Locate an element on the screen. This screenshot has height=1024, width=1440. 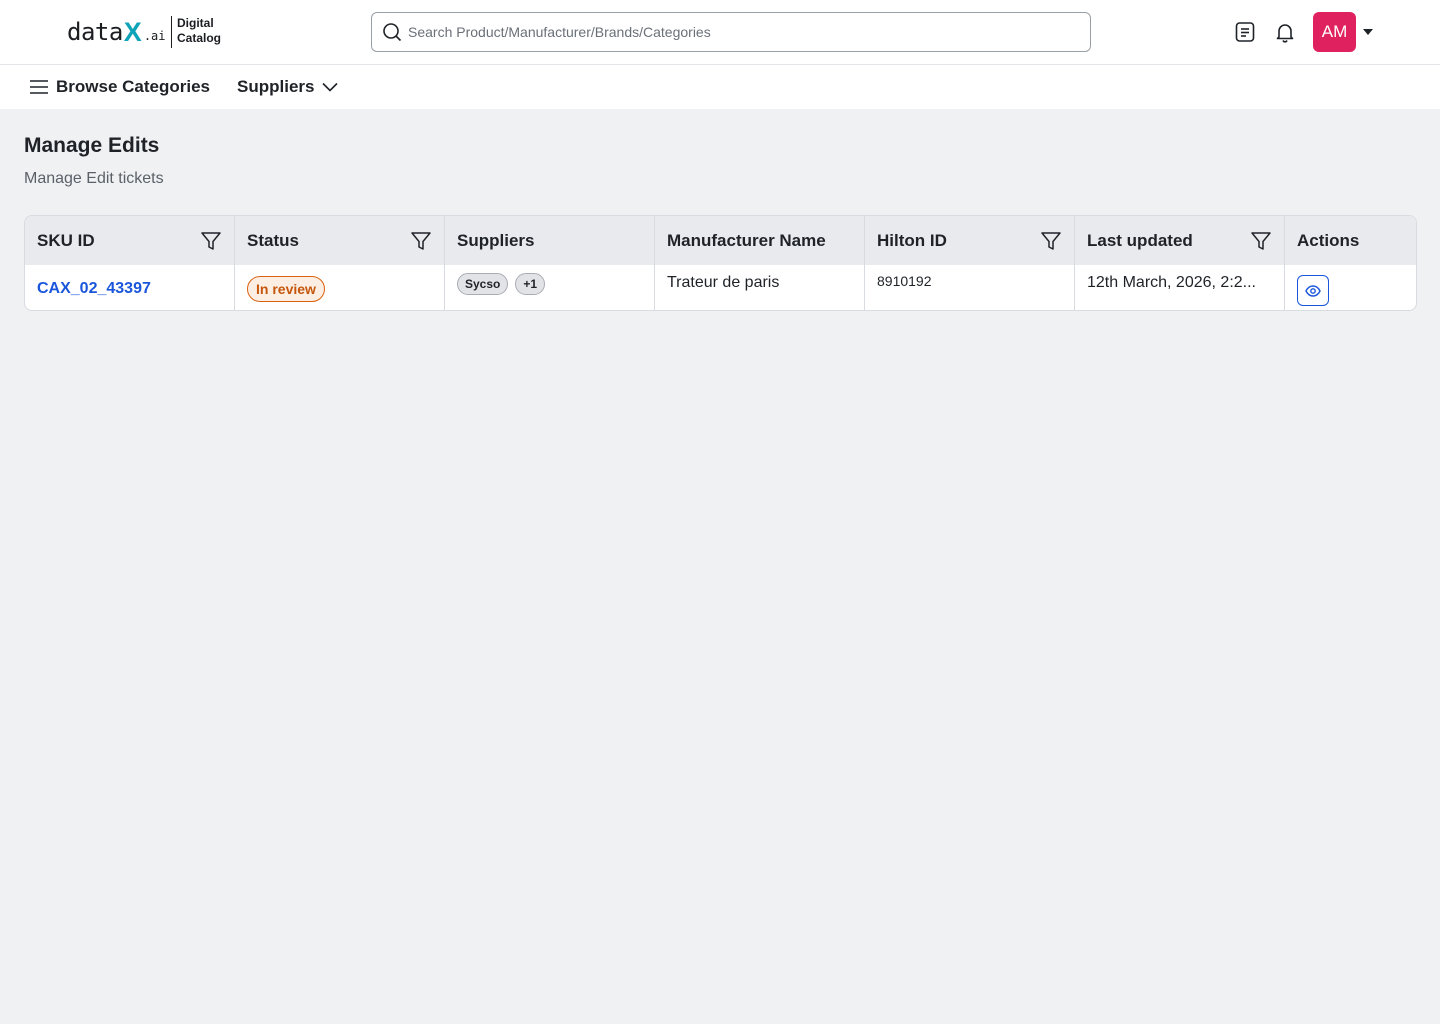
column-actions: Actions is located at coordinates (1350, 263).